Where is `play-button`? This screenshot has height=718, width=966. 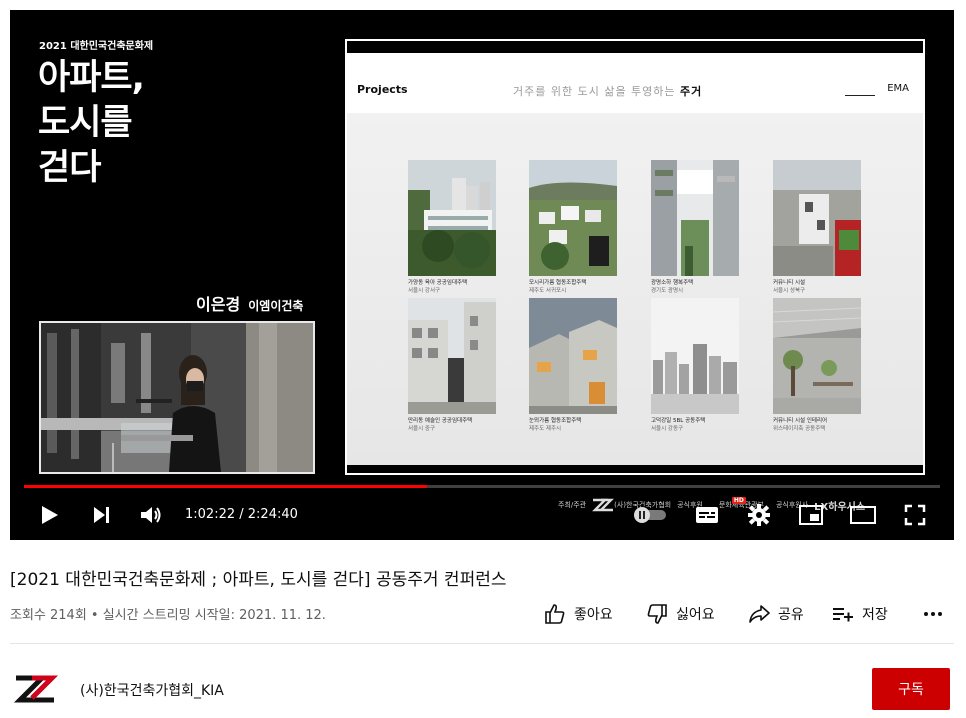 play-button is located at coordinates (49, 515).